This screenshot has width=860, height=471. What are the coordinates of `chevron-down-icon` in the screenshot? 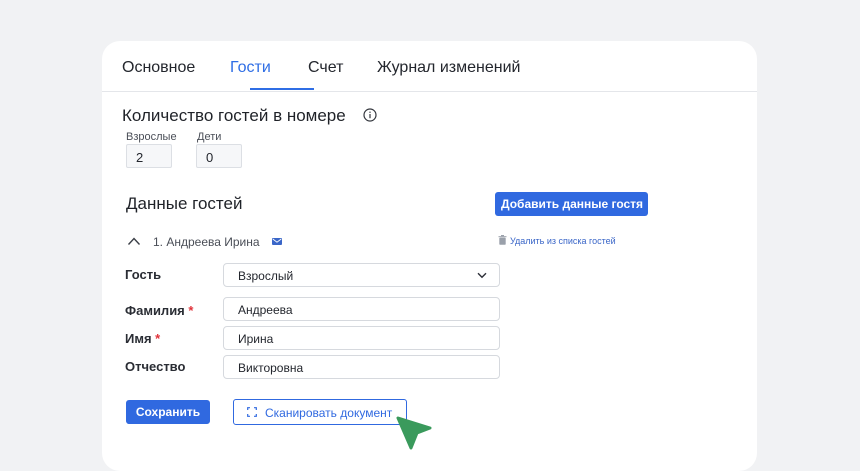 It's located at (482, 275).